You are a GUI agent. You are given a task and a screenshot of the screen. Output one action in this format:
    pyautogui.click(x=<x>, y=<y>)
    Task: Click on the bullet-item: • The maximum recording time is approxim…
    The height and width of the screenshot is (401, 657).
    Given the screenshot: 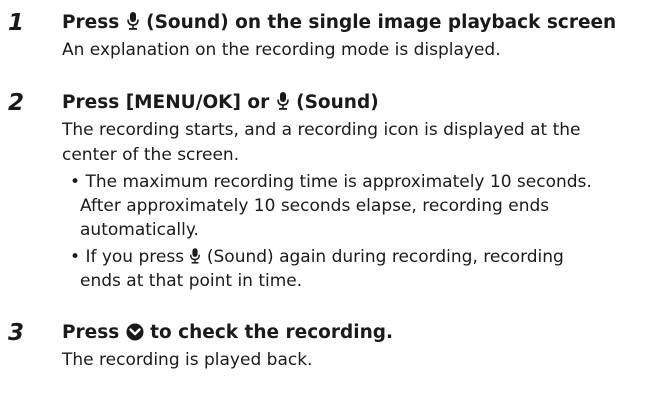 What is the action you would take?
    pyautogui.click(x=331, y=182)
    